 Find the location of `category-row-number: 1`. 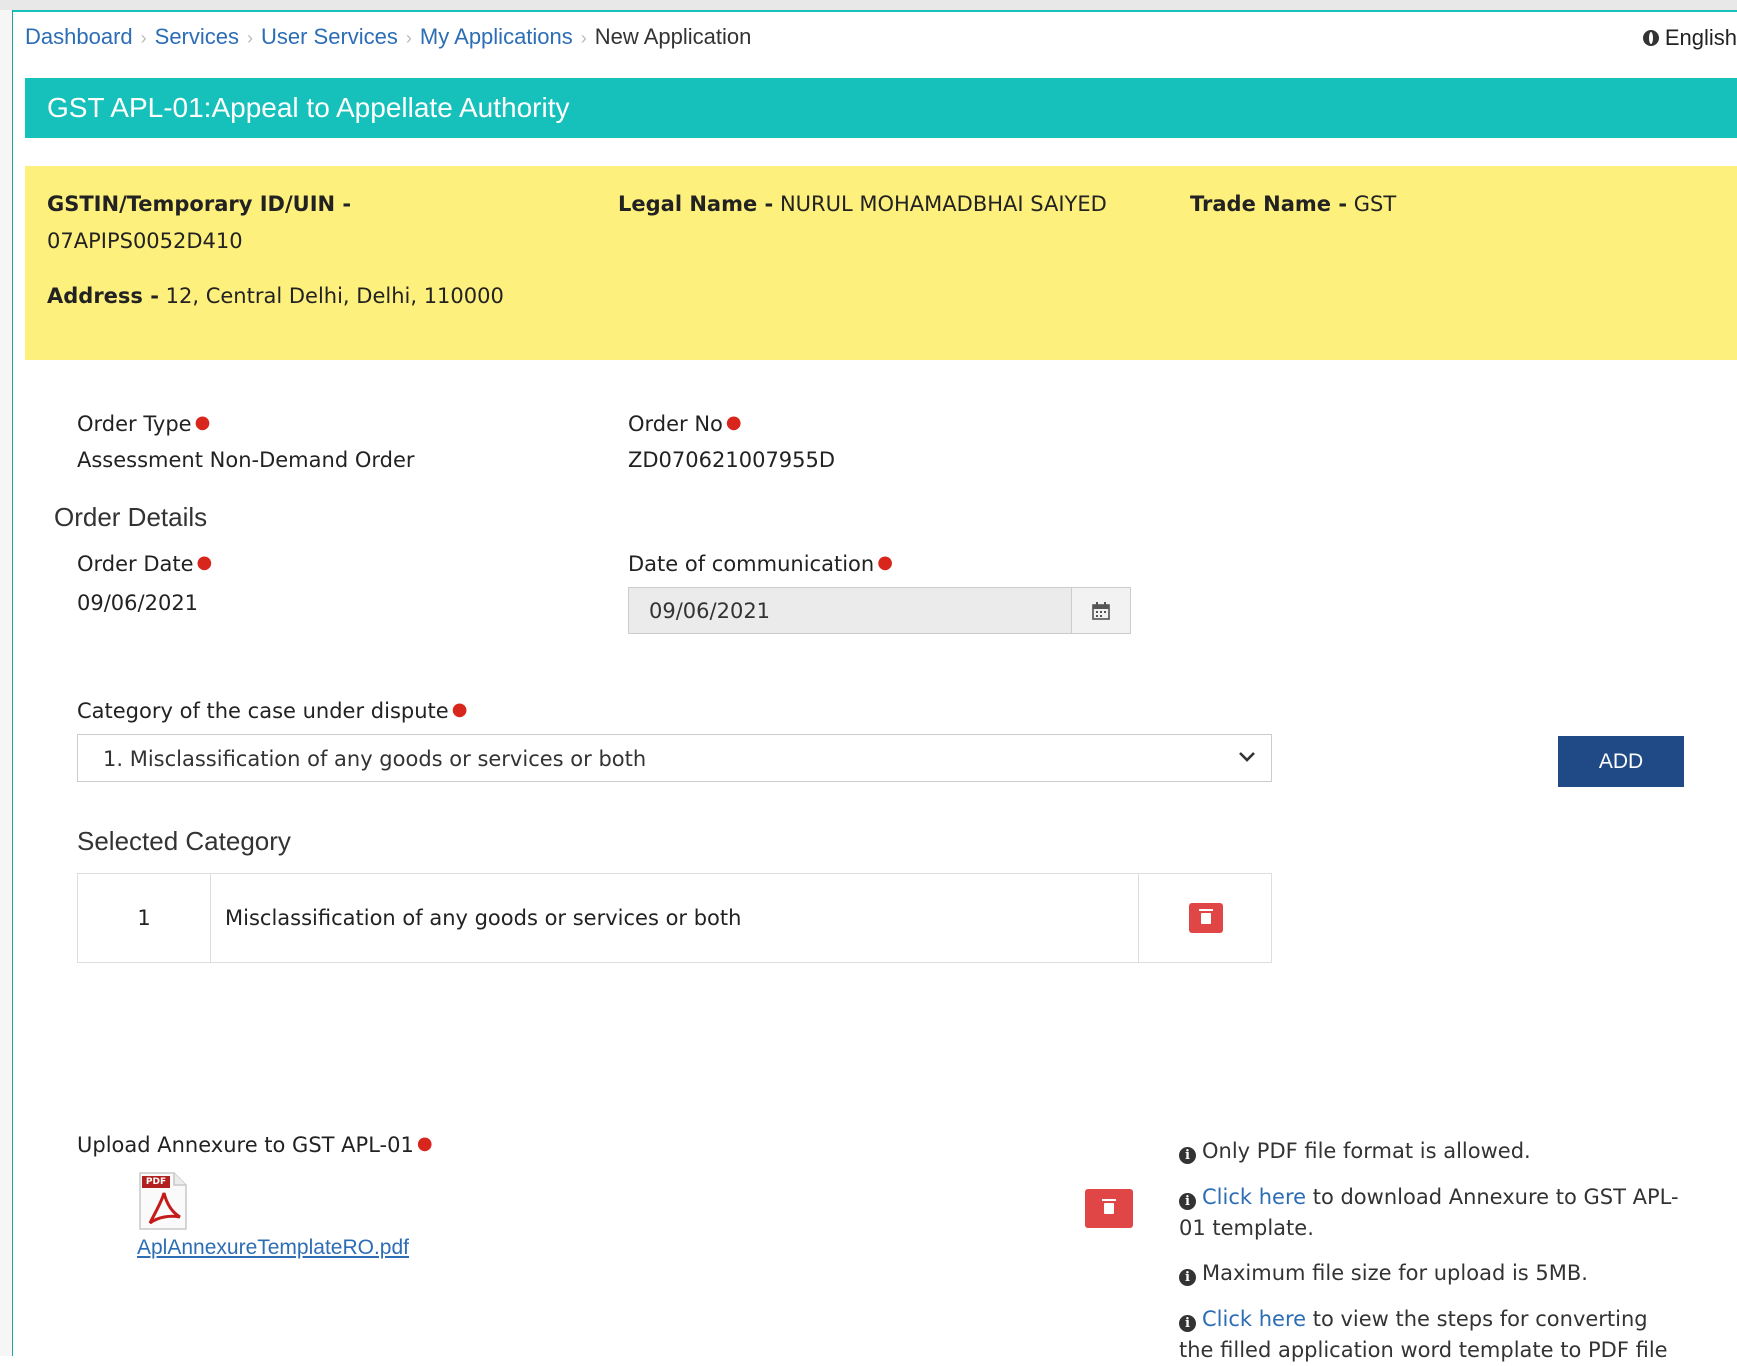

category-row-number: 1 is located at coordinates (144, 918).